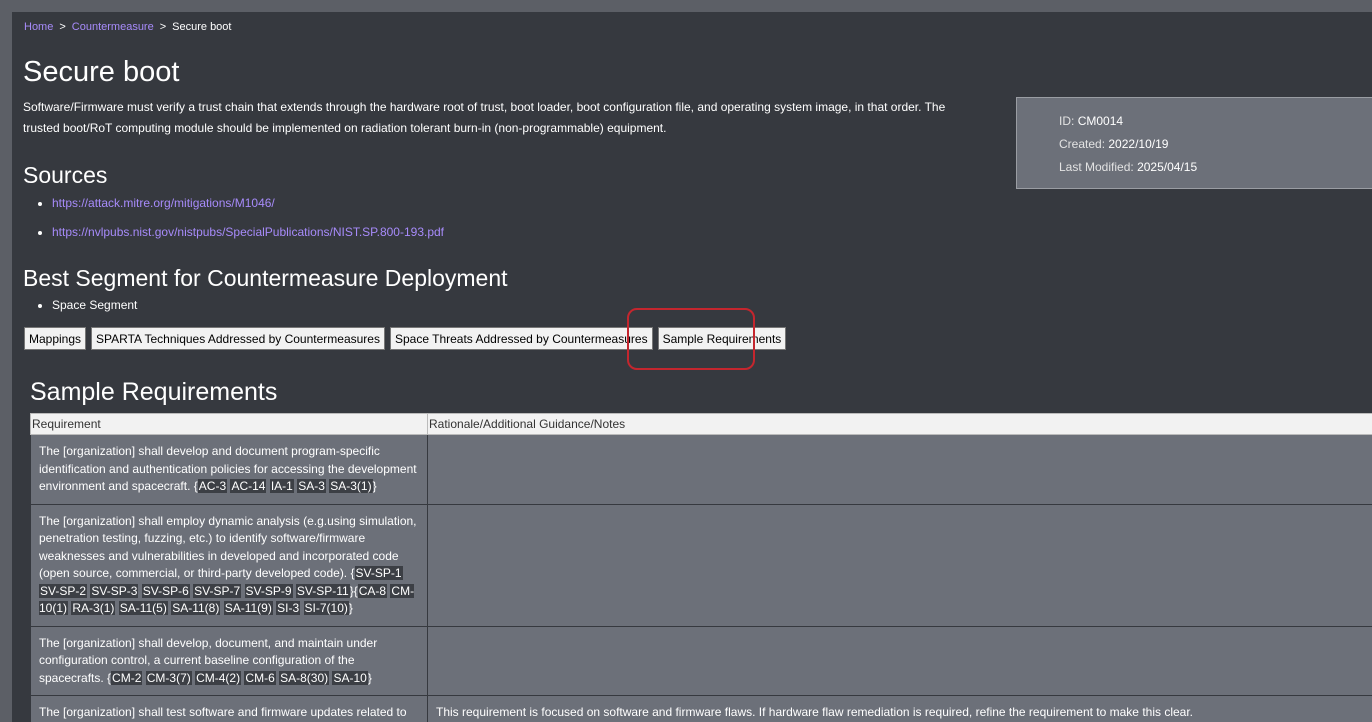 This screenshot has width=1372, height=722. What do you see at coordinates (212, 486) in the screenshot?
I see `control-tag: AC-3` at bounding box center [212, 486].